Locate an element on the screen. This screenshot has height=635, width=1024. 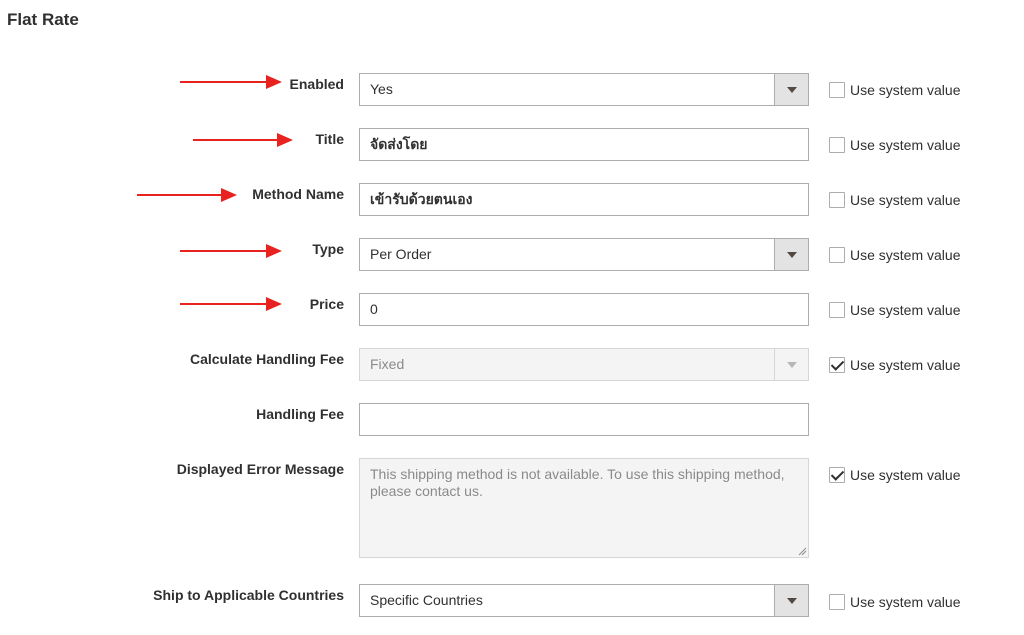
type-use-system-value: Use system value is located at coordinates (894, 255).